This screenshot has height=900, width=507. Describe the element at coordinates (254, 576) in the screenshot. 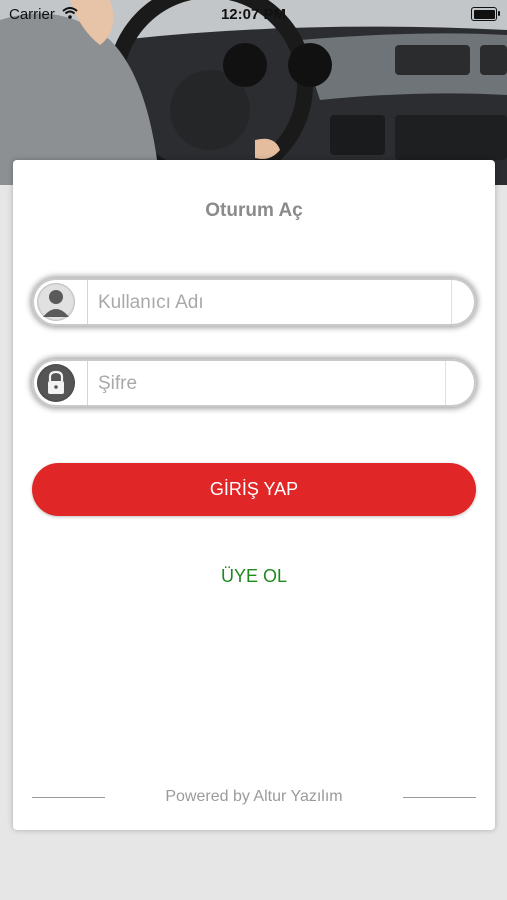

I see `signup-link: ÜYE OL` at that location.